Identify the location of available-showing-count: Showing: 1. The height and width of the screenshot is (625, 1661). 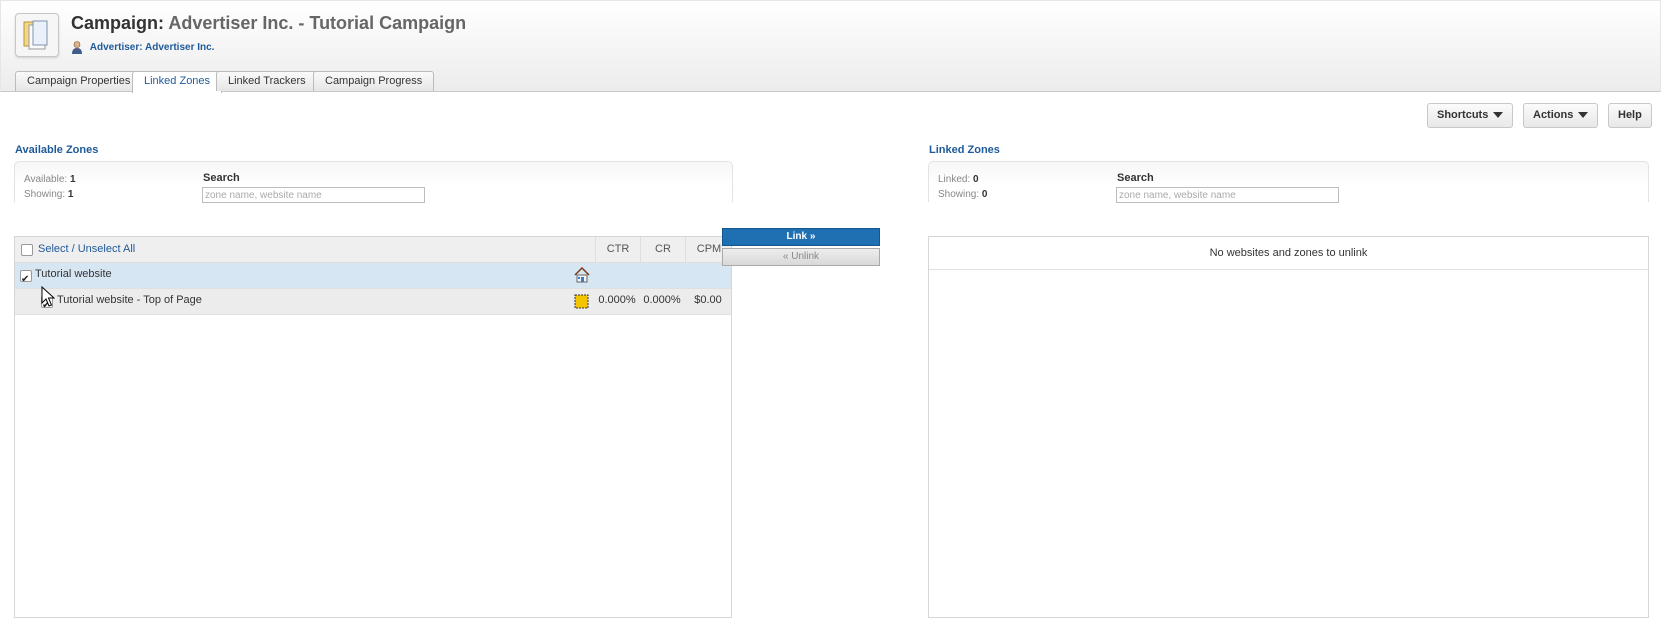
(48, 194).